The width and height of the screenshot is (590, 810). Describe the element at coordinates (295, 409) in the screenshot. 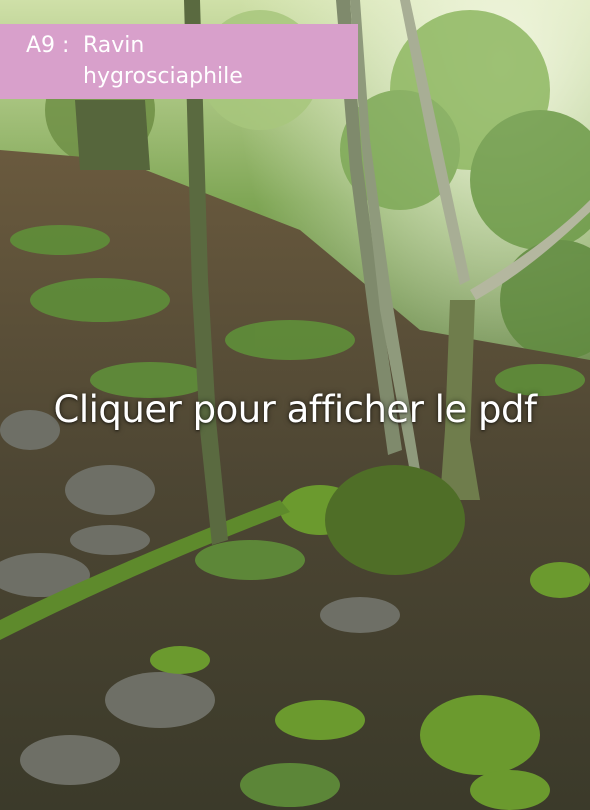

I see `open-pdf-link: Cliquer pour afficher le pdf` at that location.